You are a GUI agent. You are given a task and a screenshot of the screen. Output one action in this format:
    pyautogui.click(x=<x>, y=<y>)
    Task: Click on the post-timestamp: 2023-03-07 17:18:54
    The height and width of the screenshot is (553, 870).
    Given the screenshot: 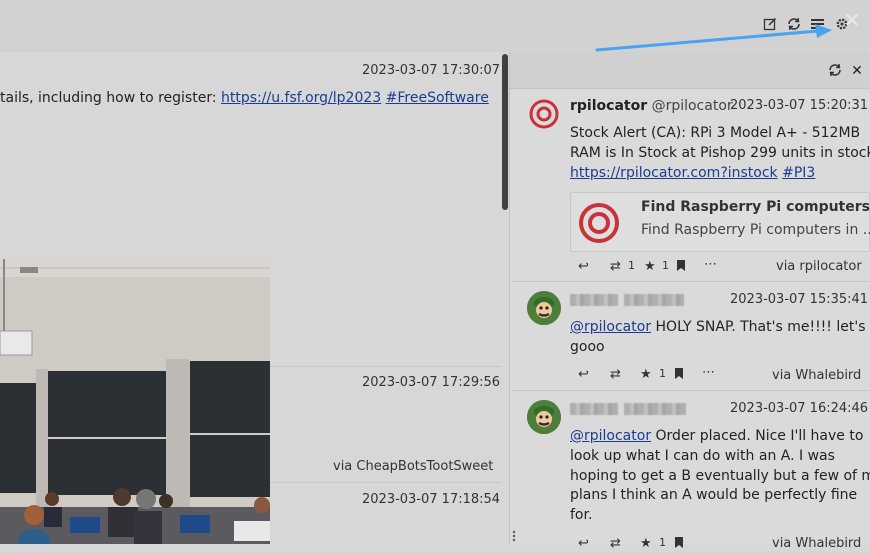 What is the action you would take?
    pyautogui.click(x=431, y=499)
    